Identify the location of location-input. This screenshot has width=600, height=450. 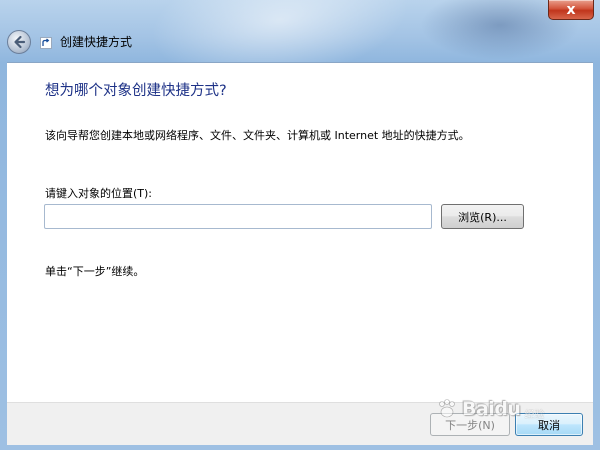
(238, 216).